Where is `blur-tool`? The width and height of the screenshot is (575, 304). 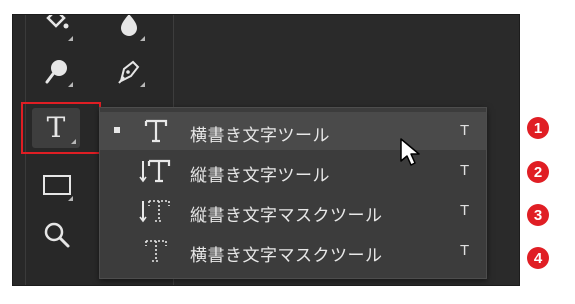 blur-tool is located at coordinates (129, 30).